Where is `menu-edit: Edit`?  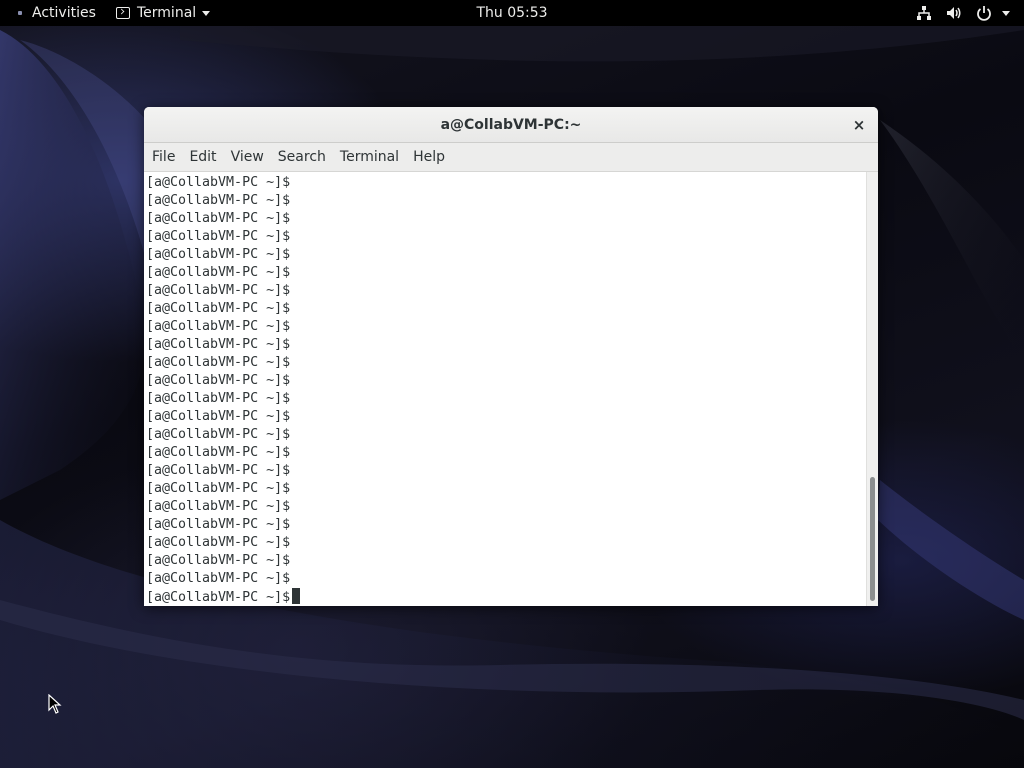
menu-edit: Edit is located at coordinates (202, 157).